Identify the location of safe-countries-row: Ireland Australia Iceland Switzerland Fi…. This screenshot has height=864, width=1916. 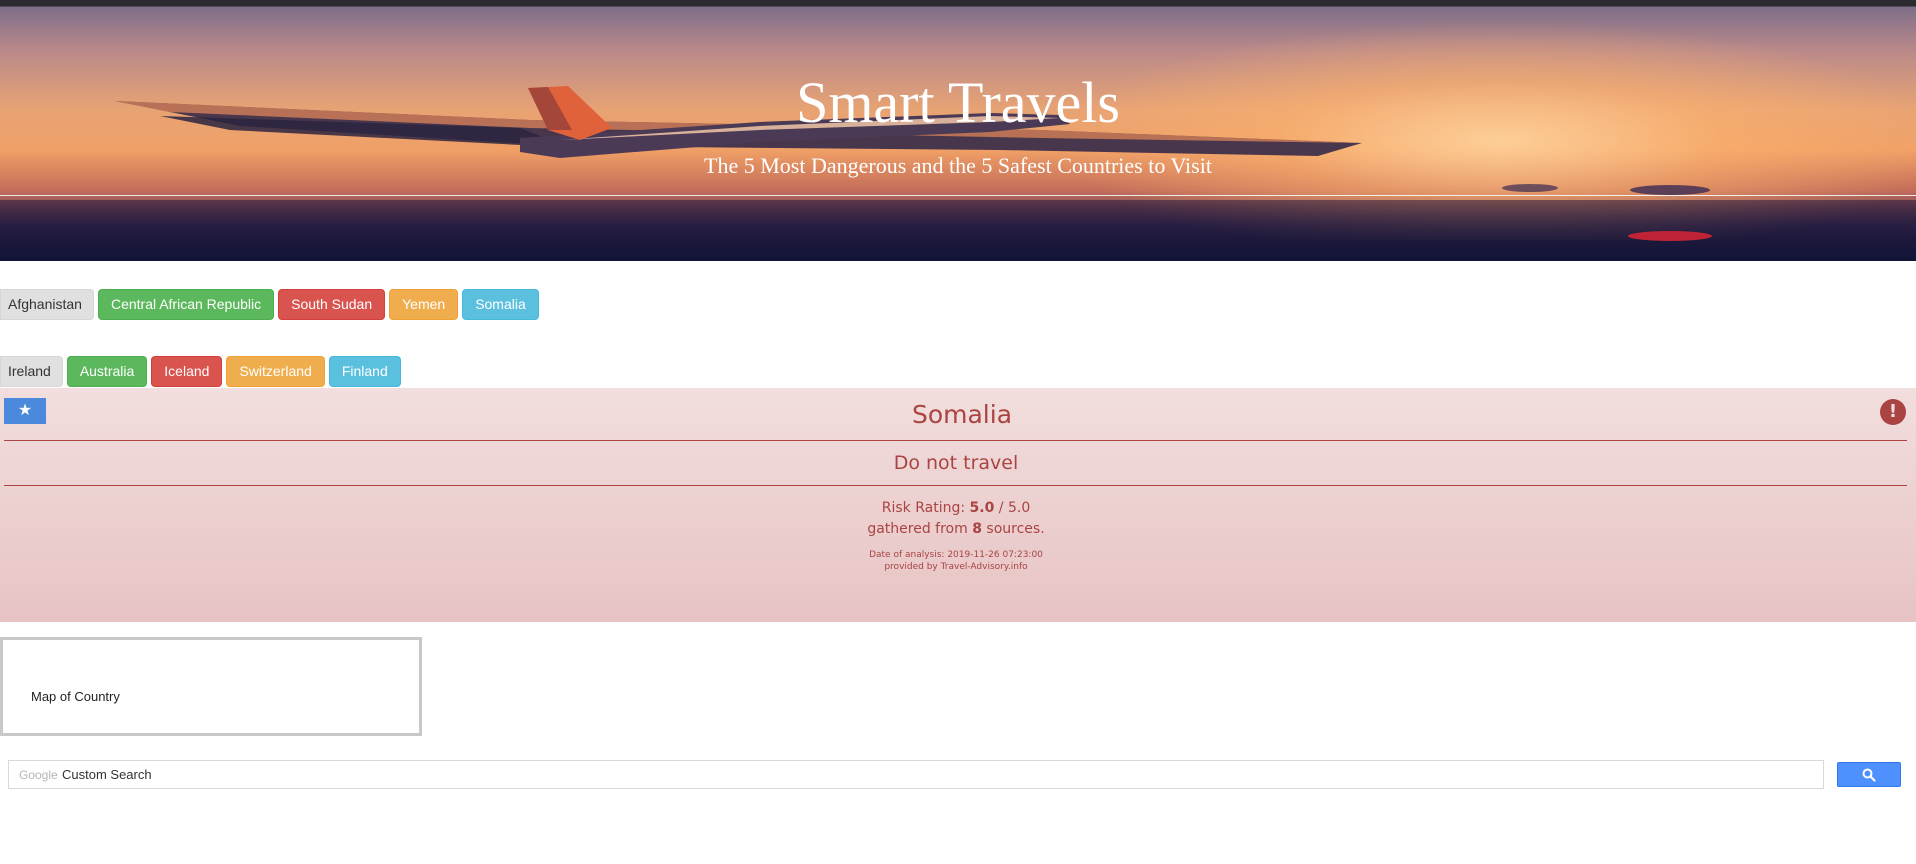
(200, 371).